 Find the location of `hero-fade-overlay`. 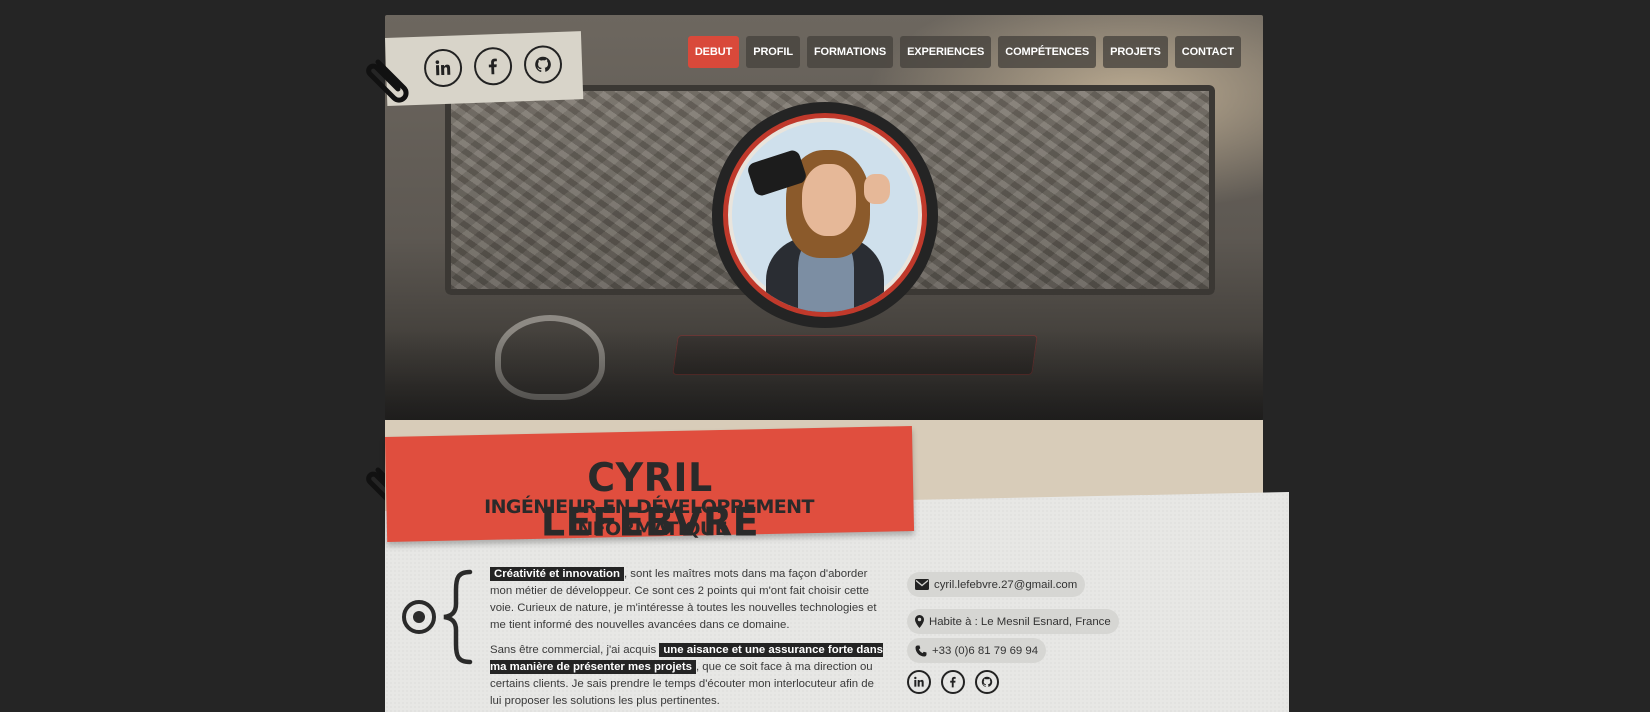

hero-fade-overlay is located at coordinates (824, 375).